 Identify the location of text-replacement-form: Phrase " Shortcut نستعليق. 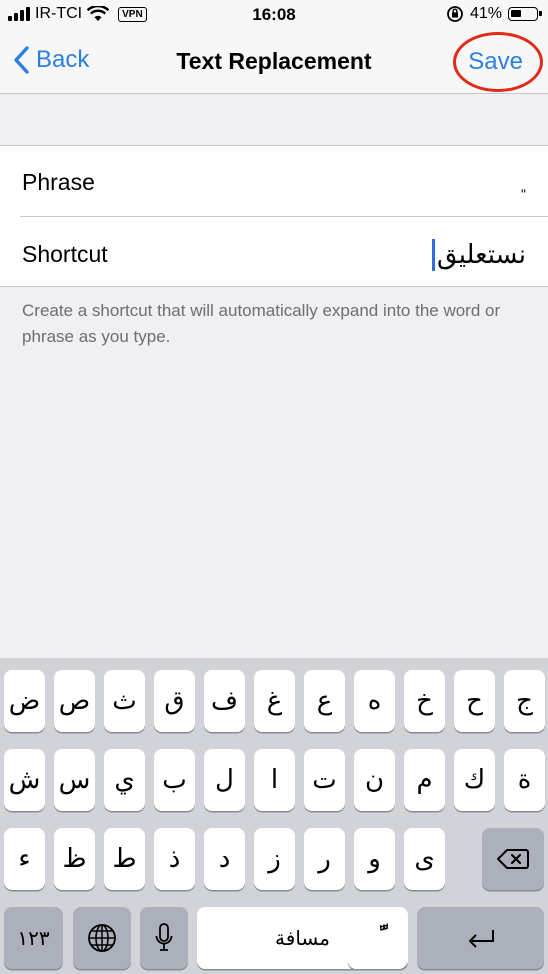
(274, 216).